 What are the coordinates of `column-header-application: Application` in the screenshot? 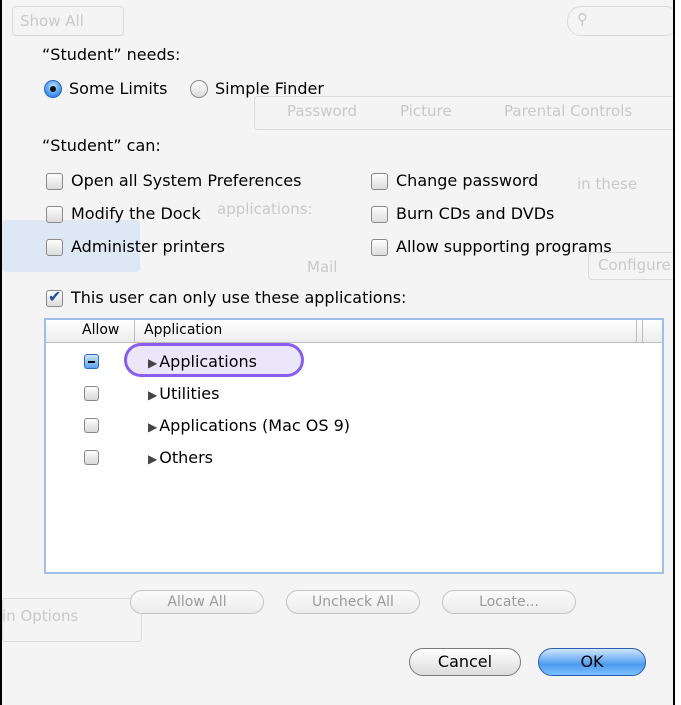 It's located at (183, 330).